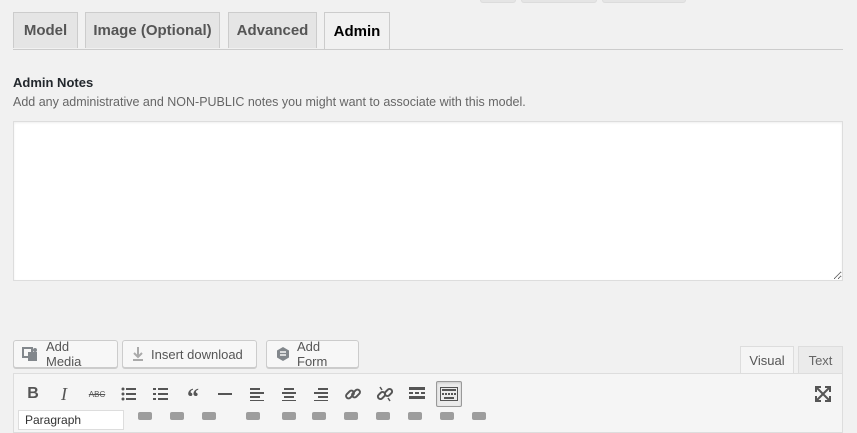  What do you see at coordinates (253, 416) in the screenshot?
I see `paste-text-icon` at bounding box center [253, 416].